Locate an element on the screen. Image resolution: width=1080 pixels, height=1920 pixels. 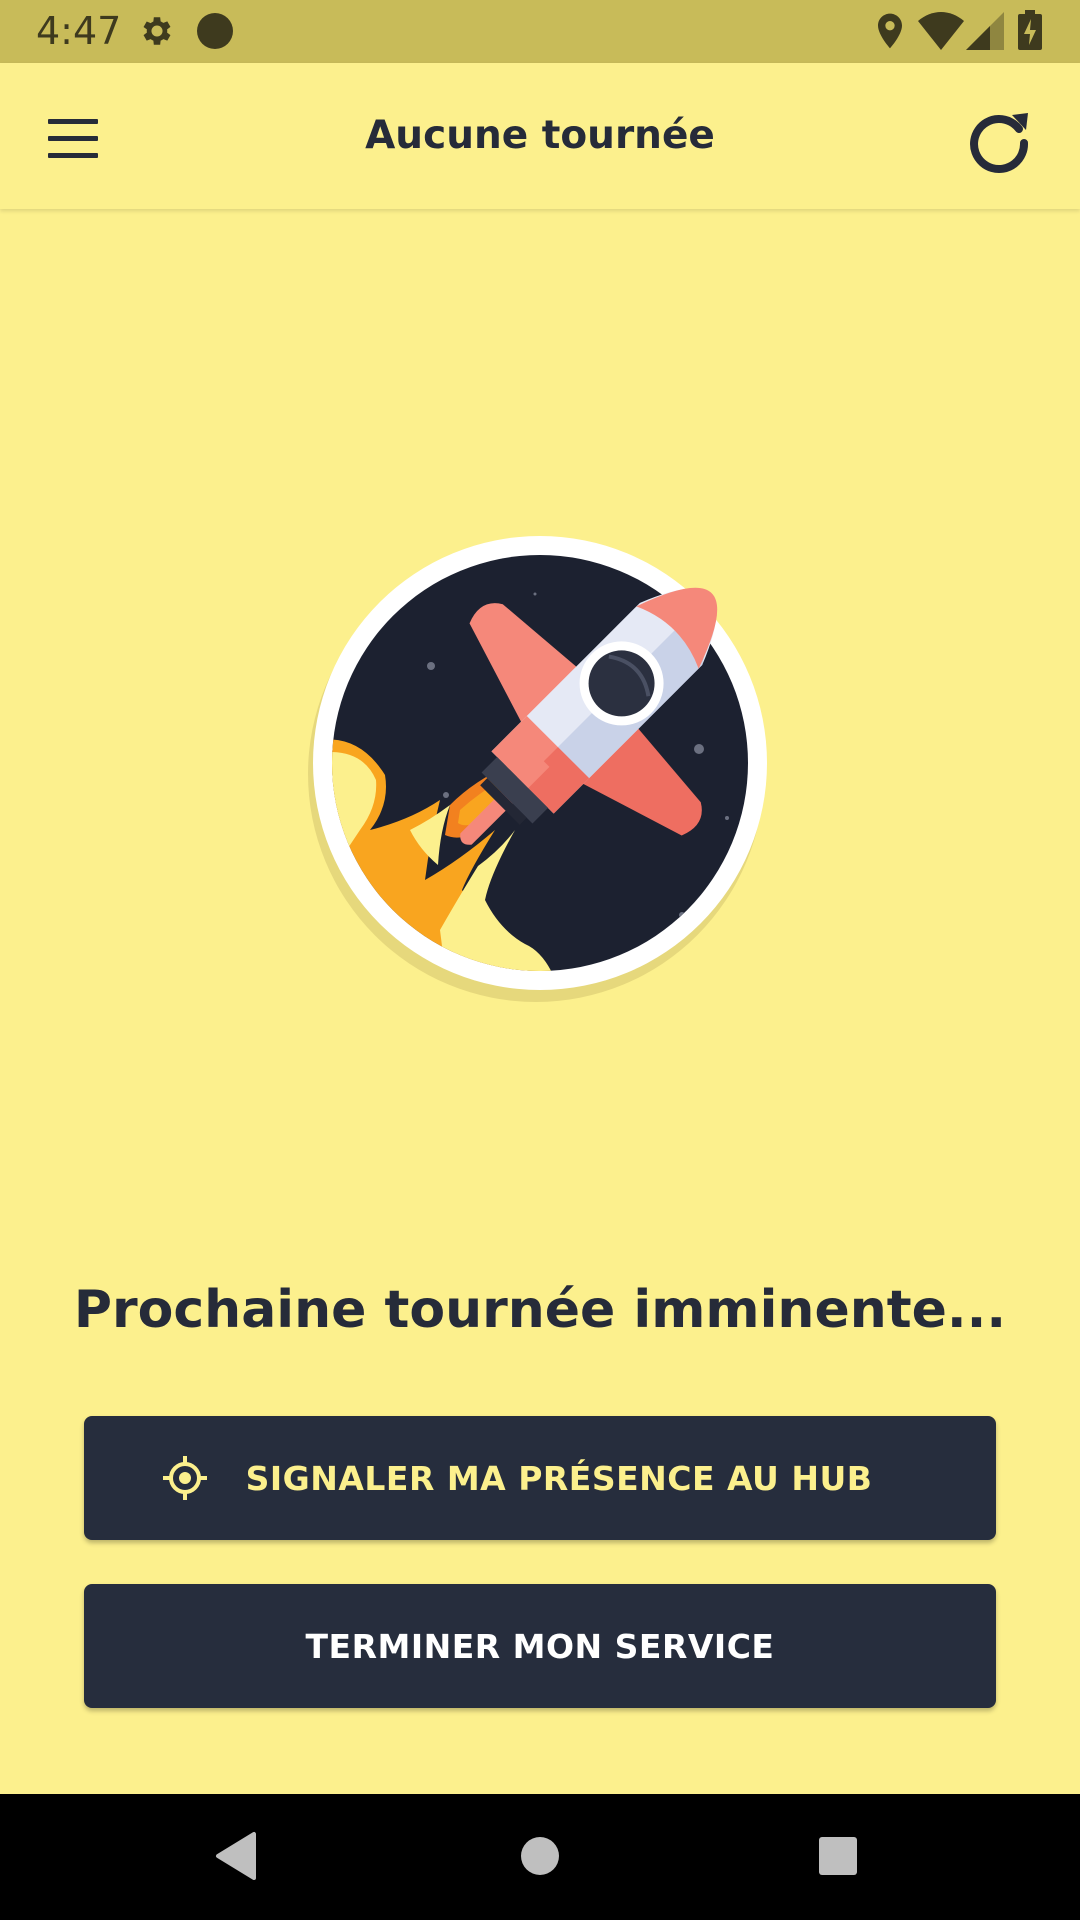
navigation-bar is located at coordinates (540, 1857).